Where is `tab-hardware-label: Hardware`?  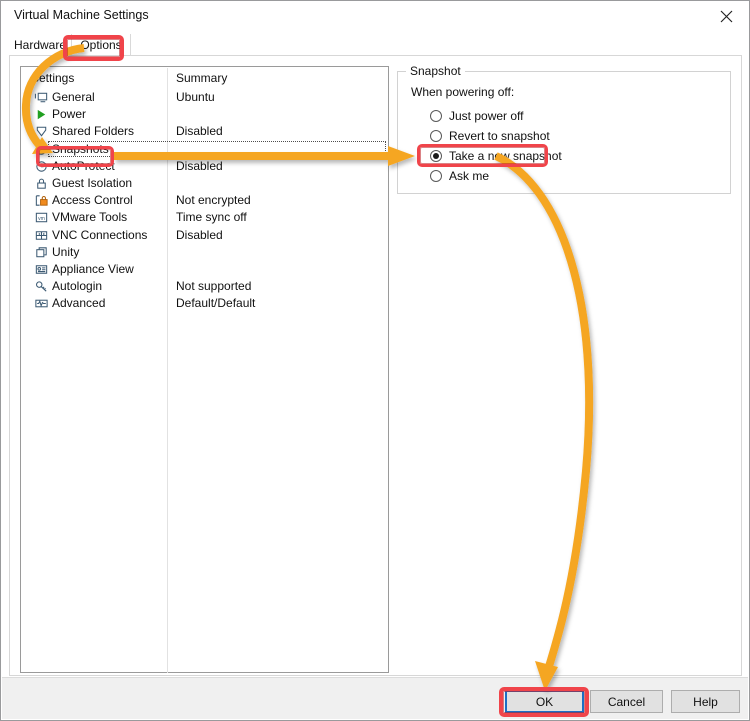 tab-hardware-label: Hardware is located at coordinates (40, 45).